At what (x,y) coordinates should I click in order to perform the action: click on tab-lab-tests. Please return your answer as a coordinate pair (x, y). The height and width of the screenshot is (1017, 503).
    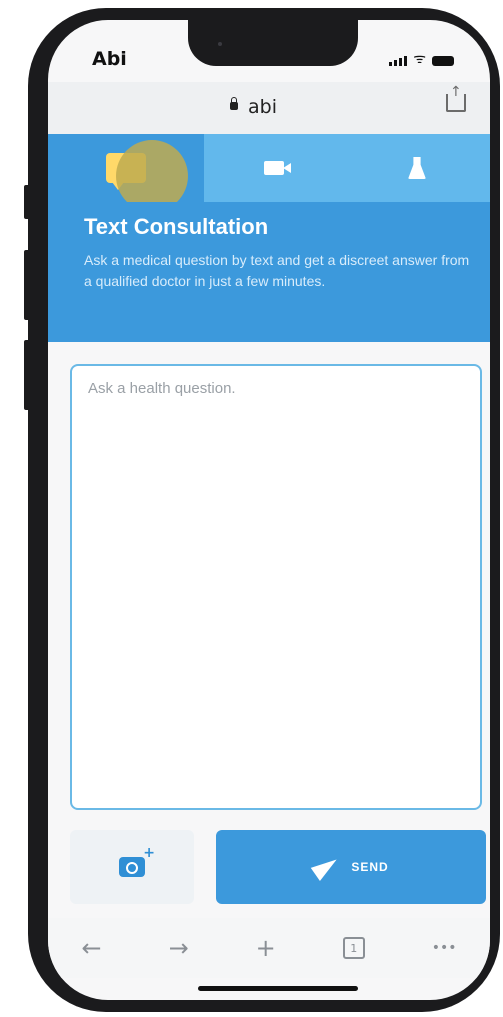
    Looking at the image, I should click on (417, 168).